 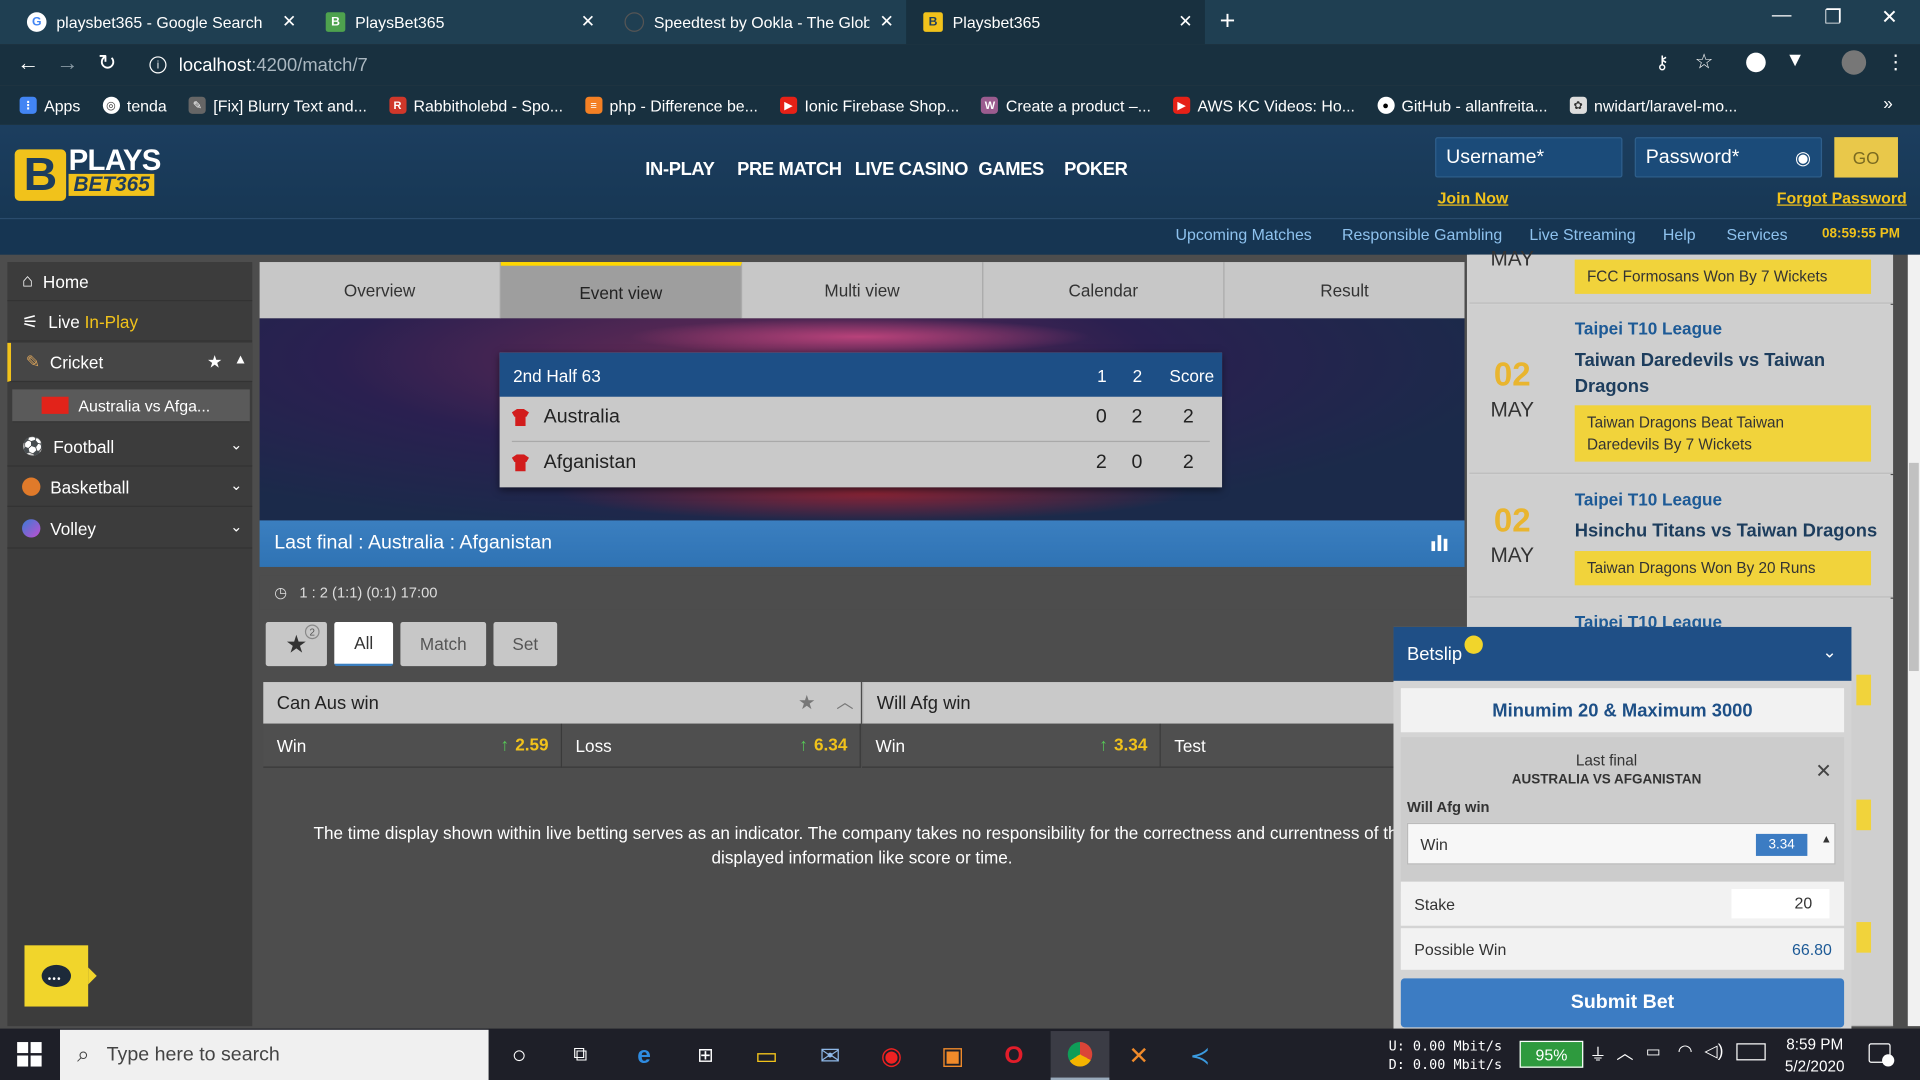 I want to click on site-logo: B PLAYS BET365, so click(x=88, y=172).